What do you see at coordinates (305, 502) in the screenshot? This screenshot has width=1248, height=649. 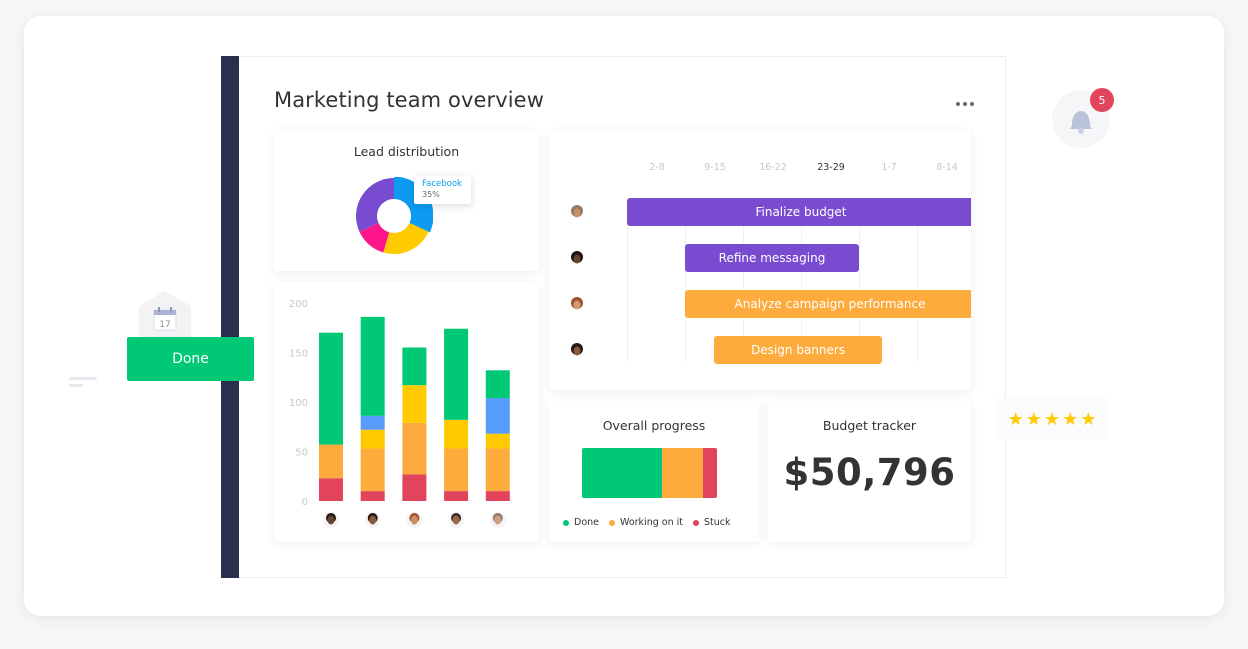 I see `y-tick-label: 0` at bounding box center [305, 502].